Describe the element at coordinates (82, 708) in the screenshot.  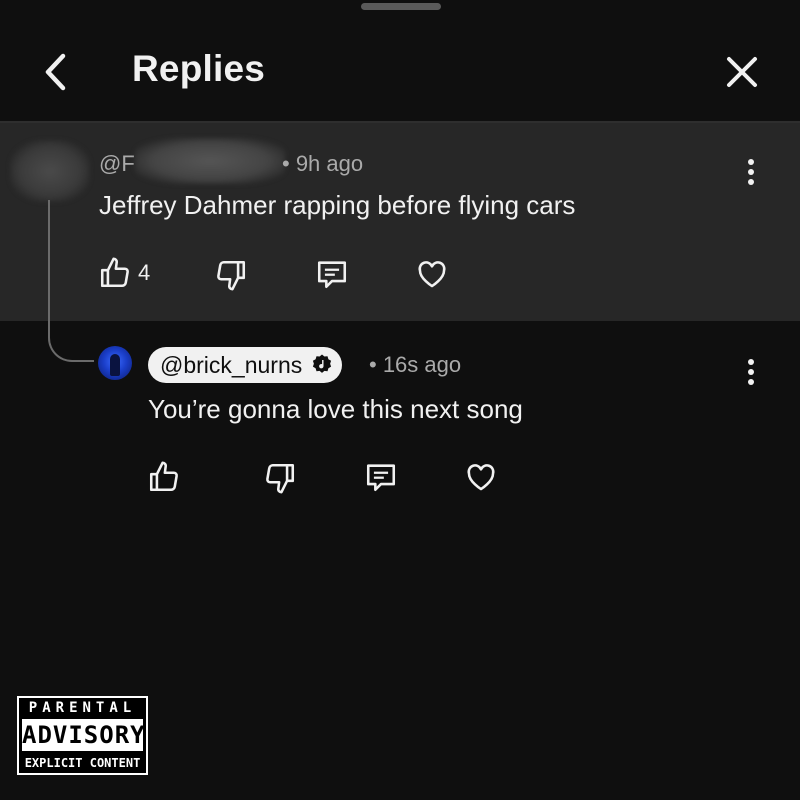
I see `parental-advisory-line1: PARENTAL` at that location.